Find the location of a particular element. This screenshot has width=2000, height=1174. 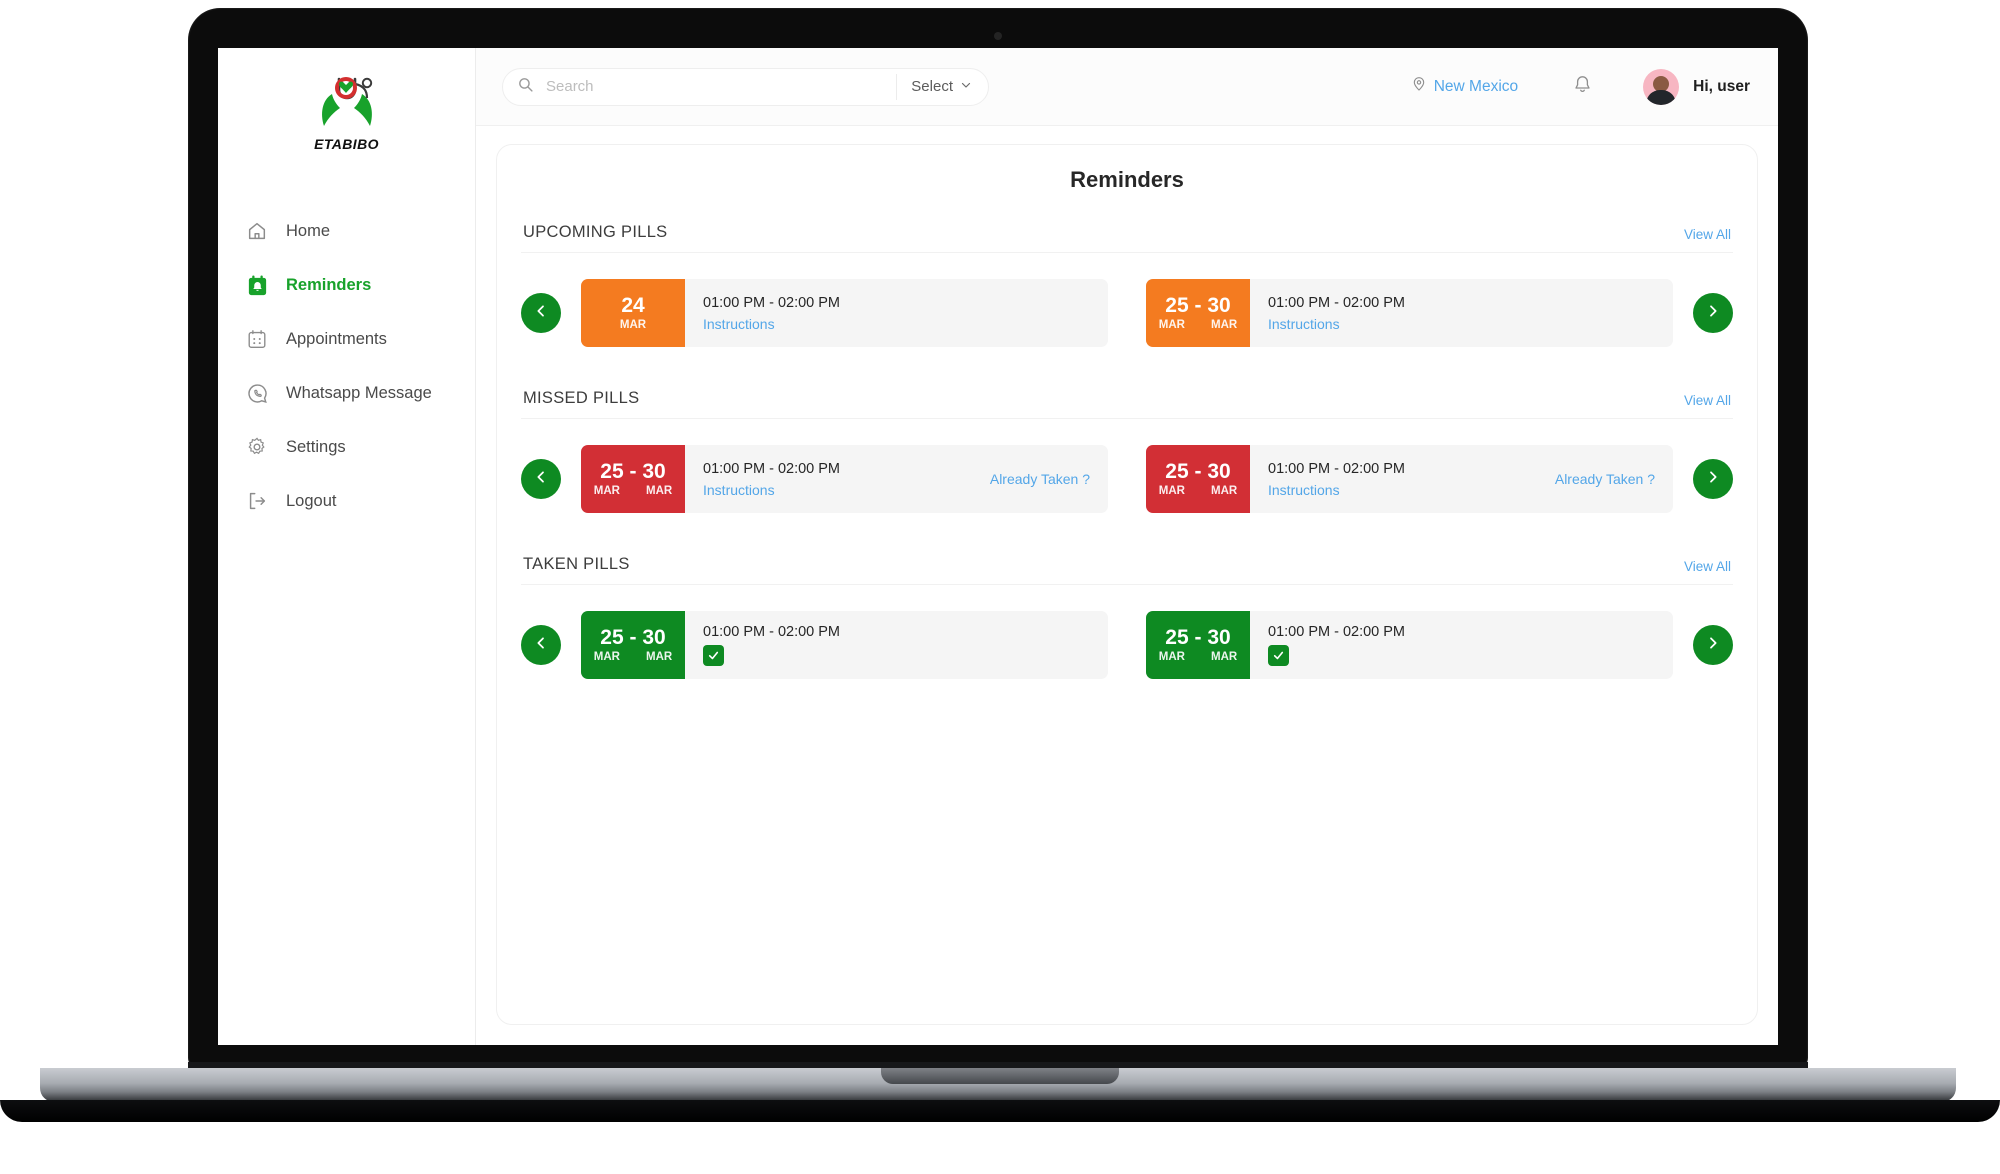

search-icon is located at coordinates (525, 87).